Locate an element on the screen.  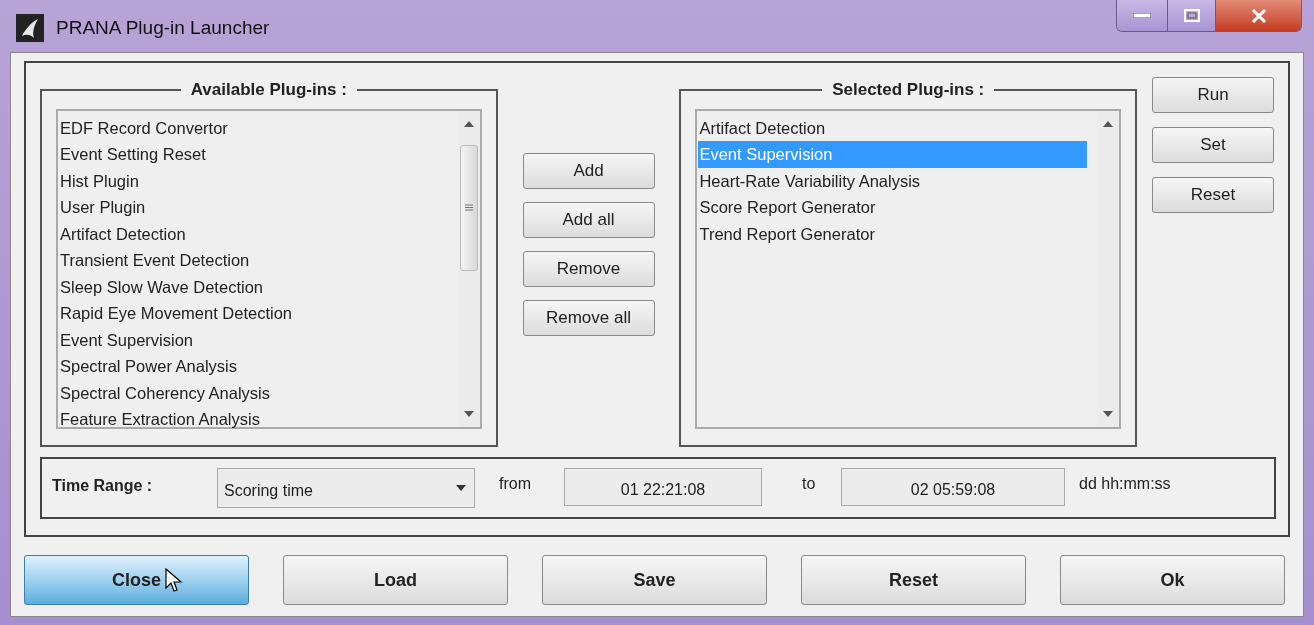
grip-icon is located at coordinates (468, 207).